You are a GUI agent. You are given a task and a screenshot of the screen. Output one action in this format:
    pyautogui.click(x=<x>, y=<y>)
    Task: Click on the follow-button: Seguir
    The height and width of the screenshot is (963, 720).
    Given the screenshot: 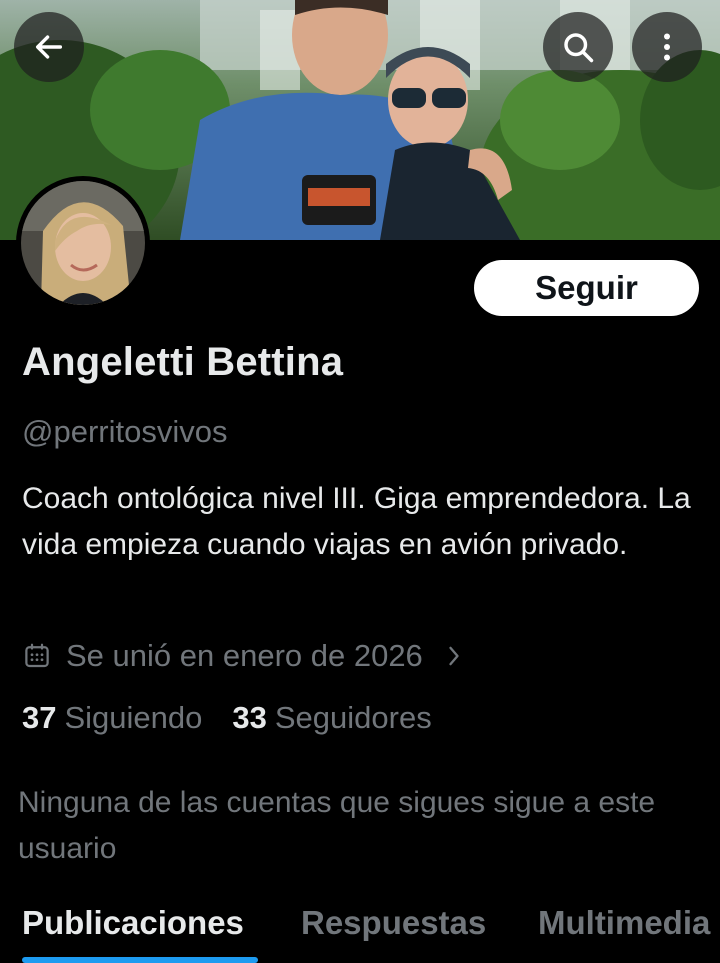 What is the action you would take?
    pyautogui.click(x=586, y=288)
    